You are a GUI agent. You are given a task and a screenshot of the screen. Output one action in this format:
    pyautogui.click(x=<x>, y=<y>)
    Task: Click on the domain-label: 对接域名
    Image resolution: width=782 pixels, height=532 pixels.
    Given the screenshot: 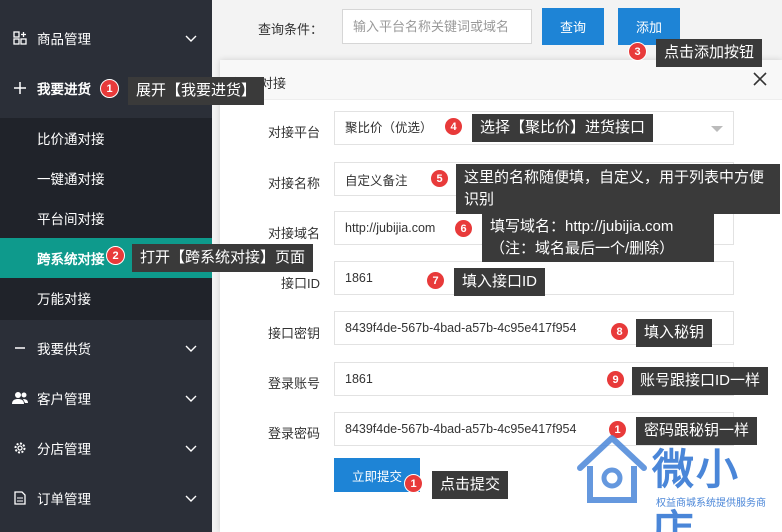 What is the action you would take?
    pyautogui.click(x=293, y=233)
    